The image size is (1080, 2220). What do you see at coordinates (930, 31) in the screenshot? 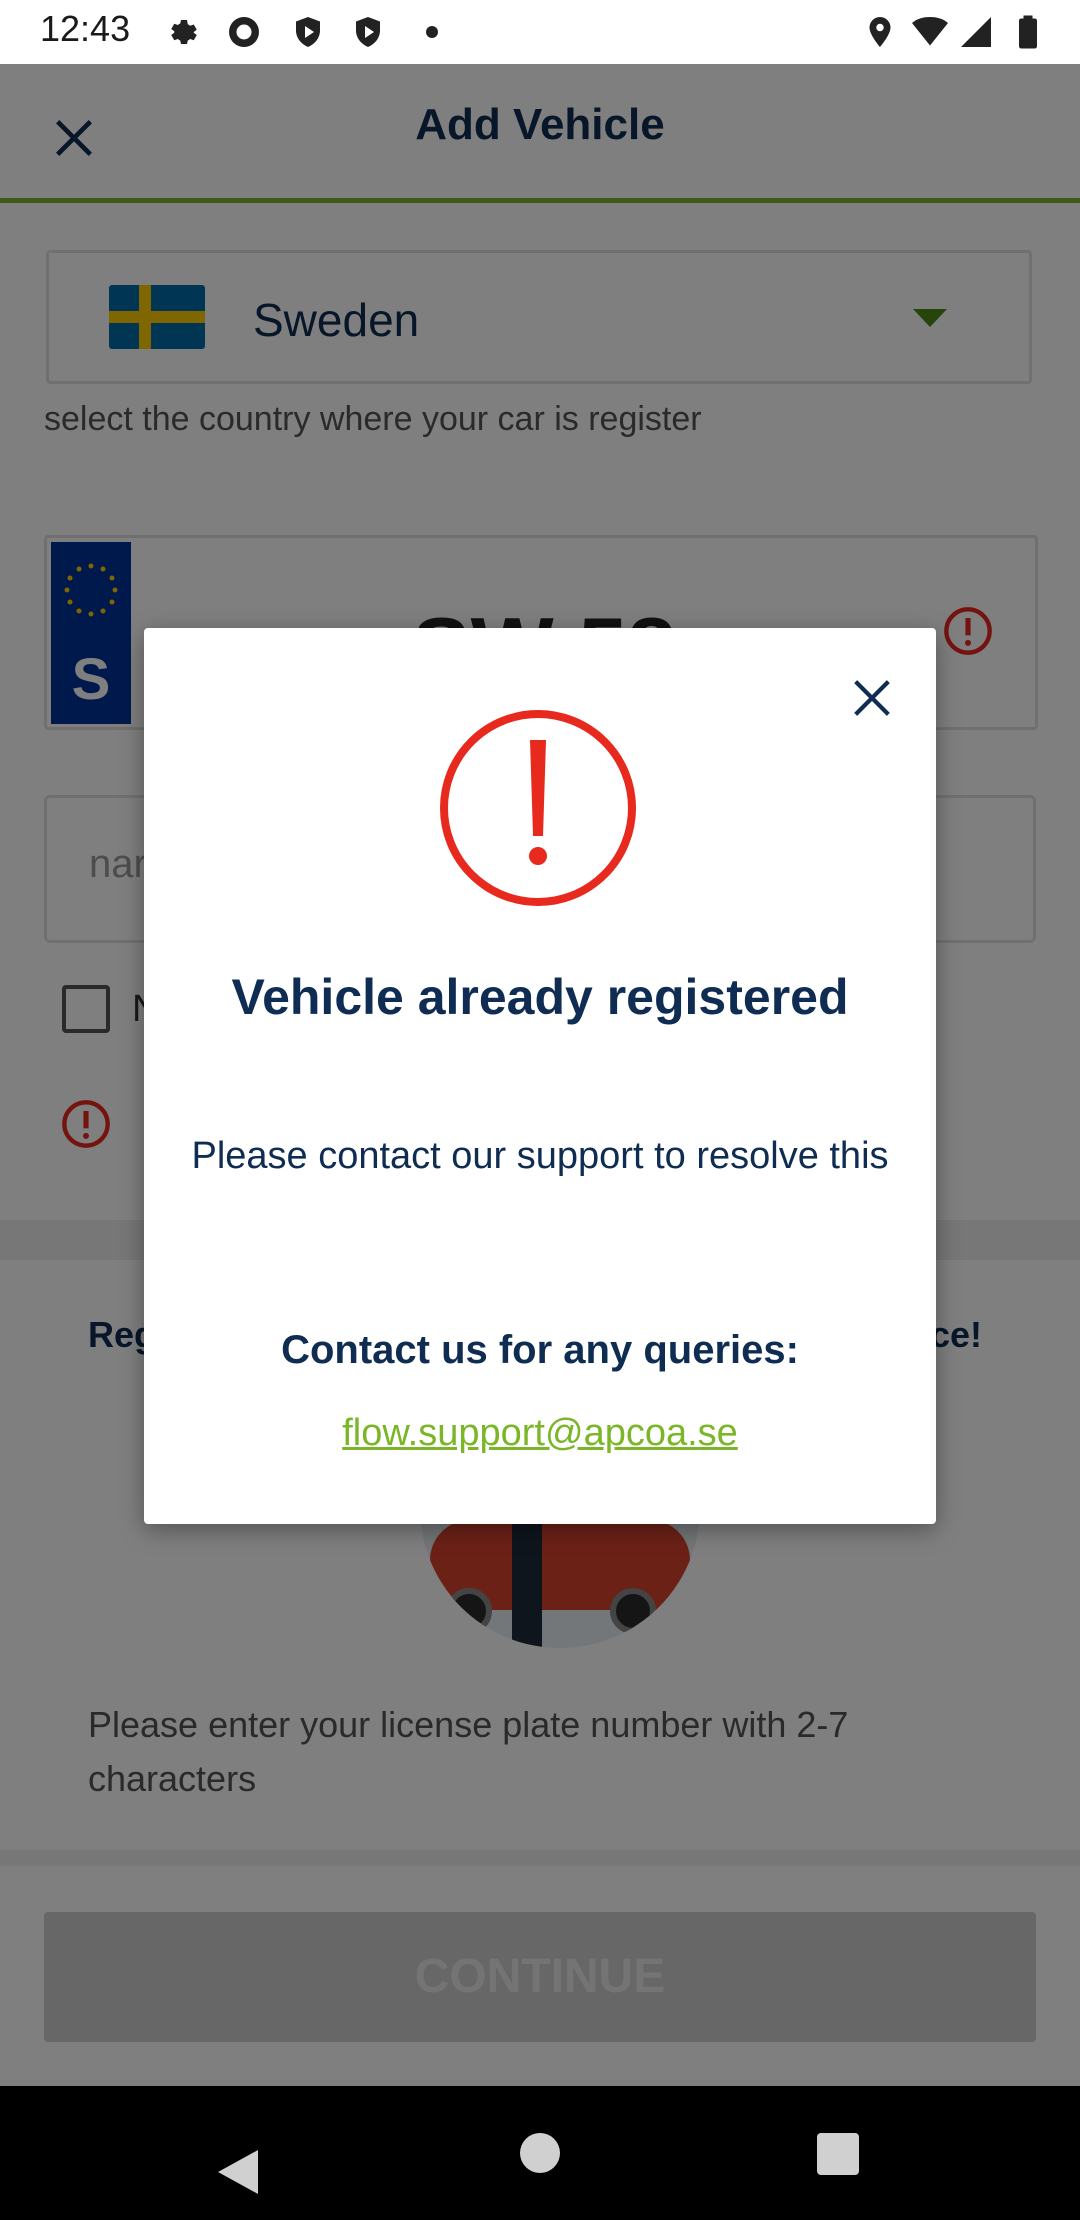
I see `wifi-icon` at bounding box center [930, 31].